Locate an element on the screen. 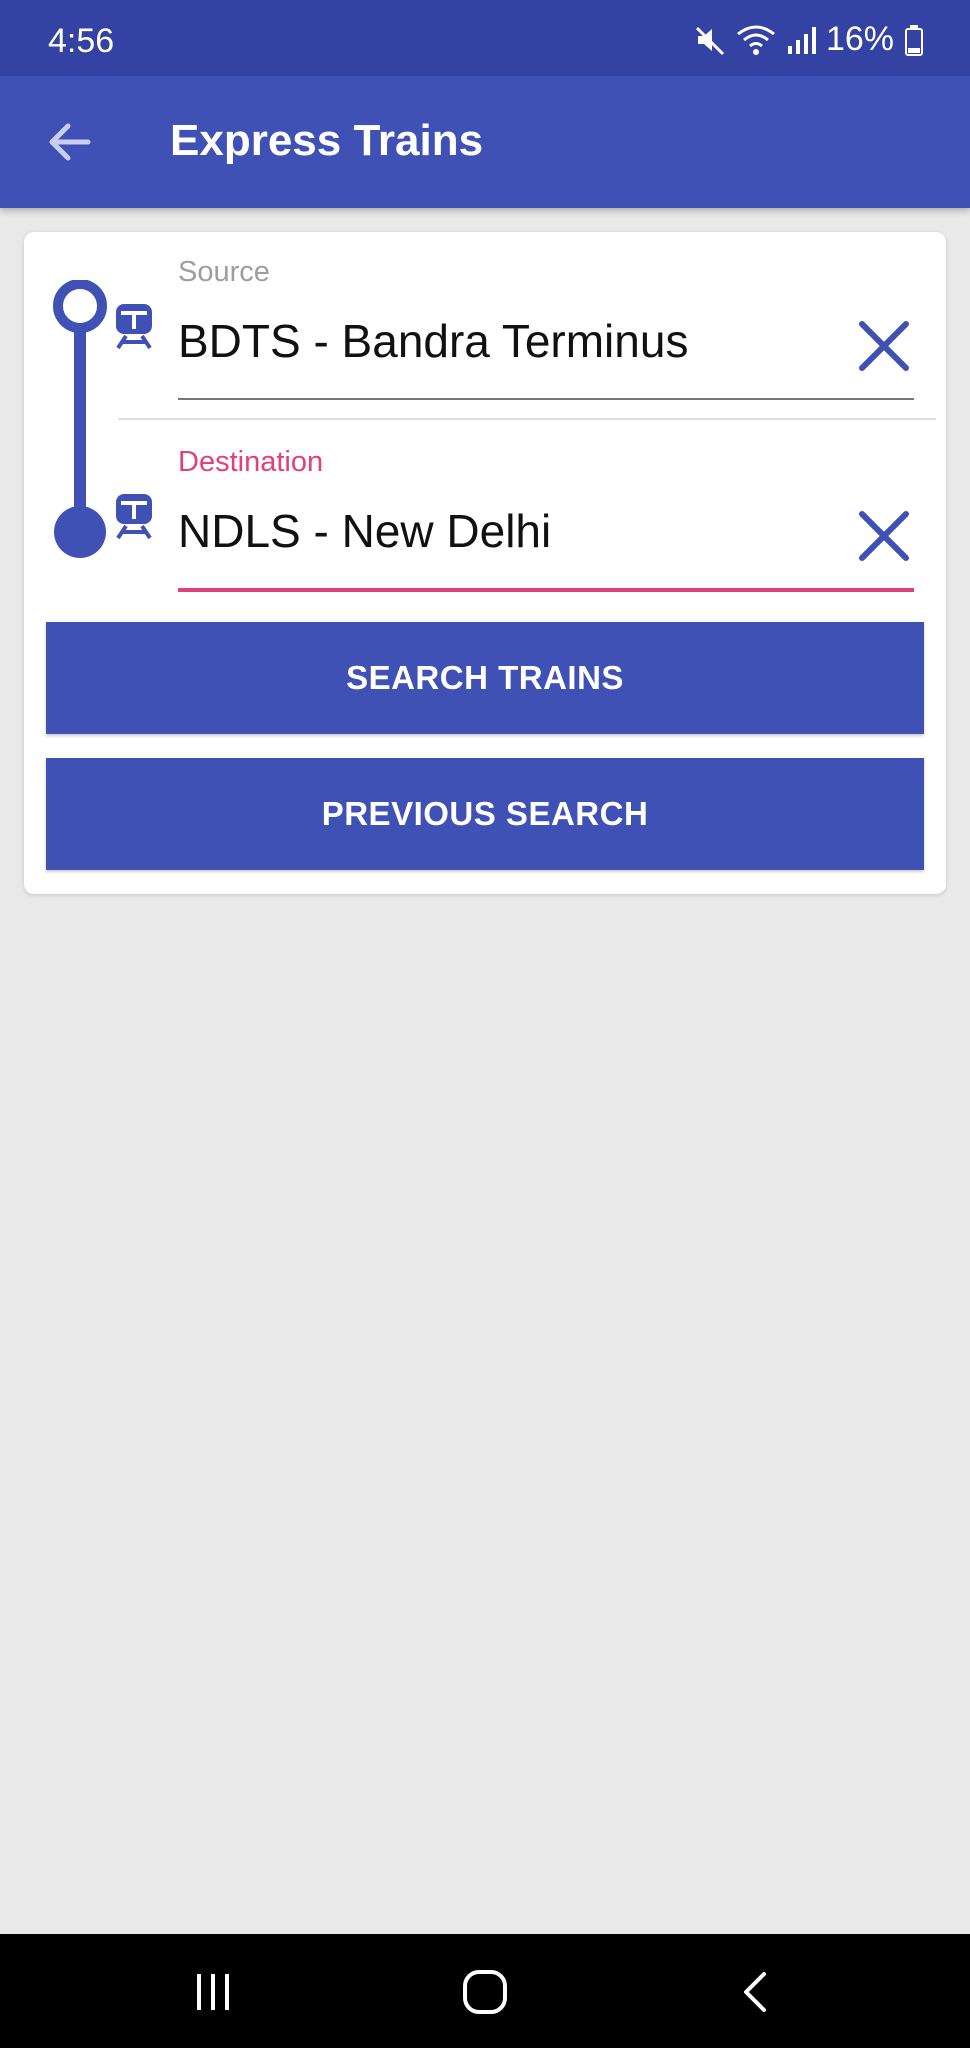  wifi-icon is located at coordinates (756, 40).